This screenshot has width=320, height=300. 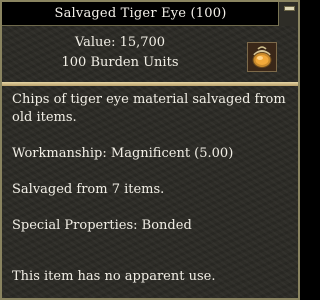 What do you see at coordinates (288, 14) in the screenshot?
I see `minimize-button` at bounding box center [288, 14].